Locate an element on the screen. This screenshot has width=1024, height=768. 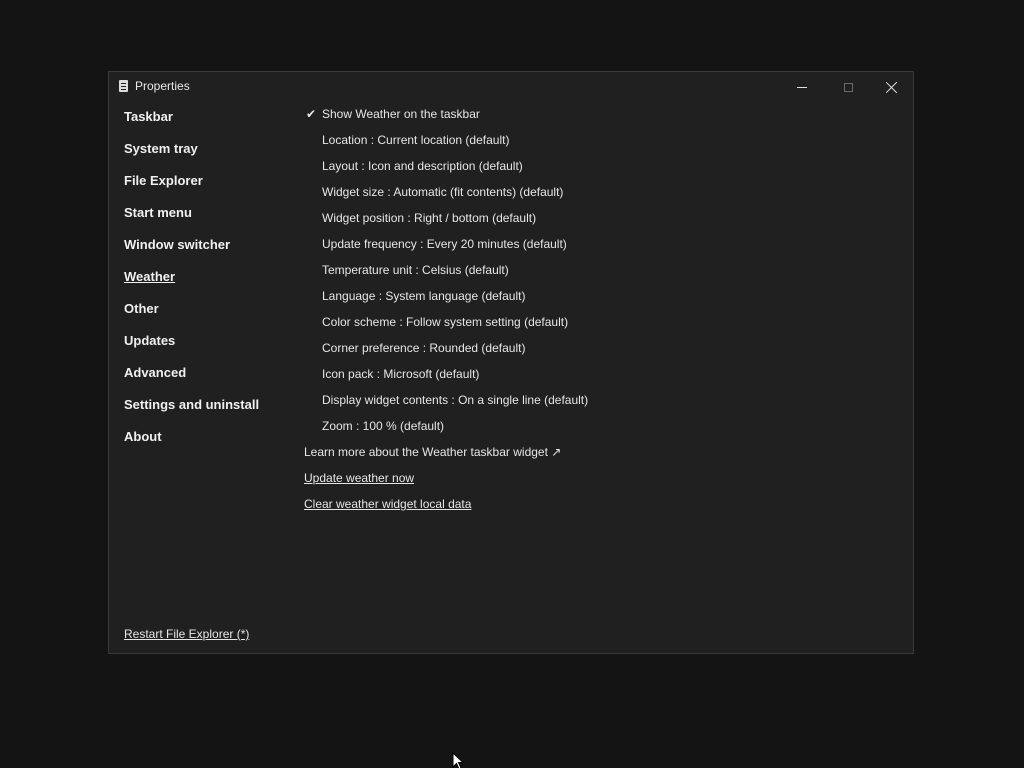
sidebar-item-label: Weather is located at coordinates (150, 276).